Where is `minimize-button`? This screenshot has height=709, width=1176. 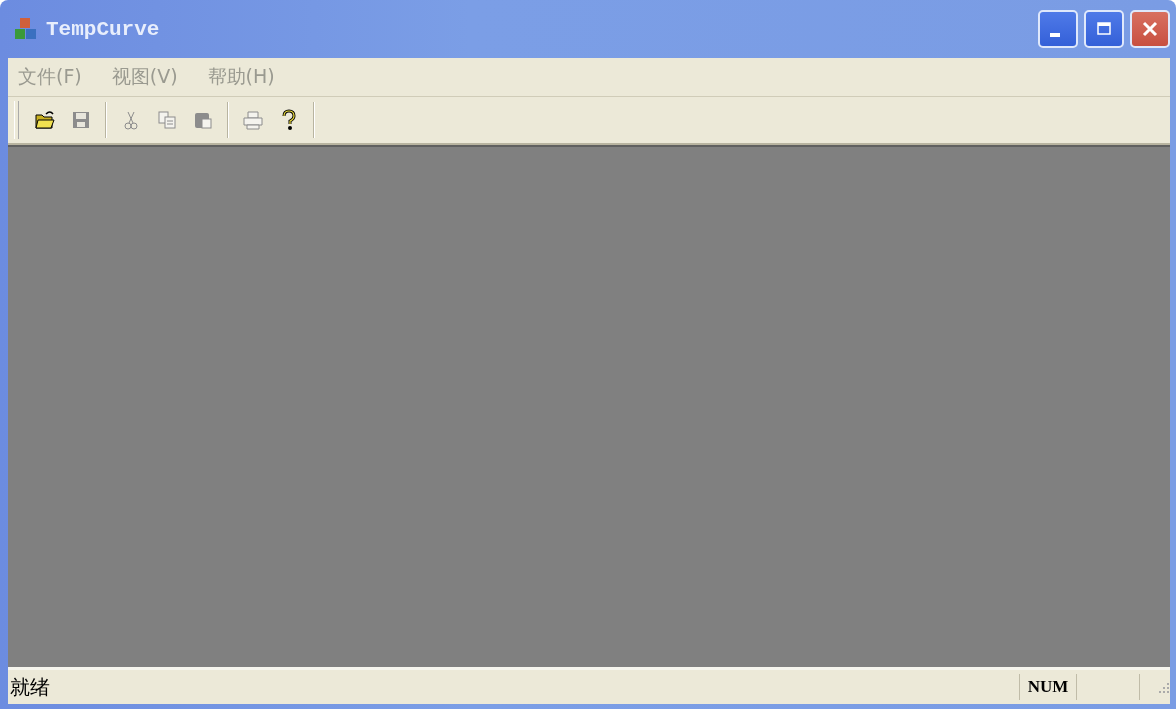
minimize-button is located at coordinates (1058, 29).